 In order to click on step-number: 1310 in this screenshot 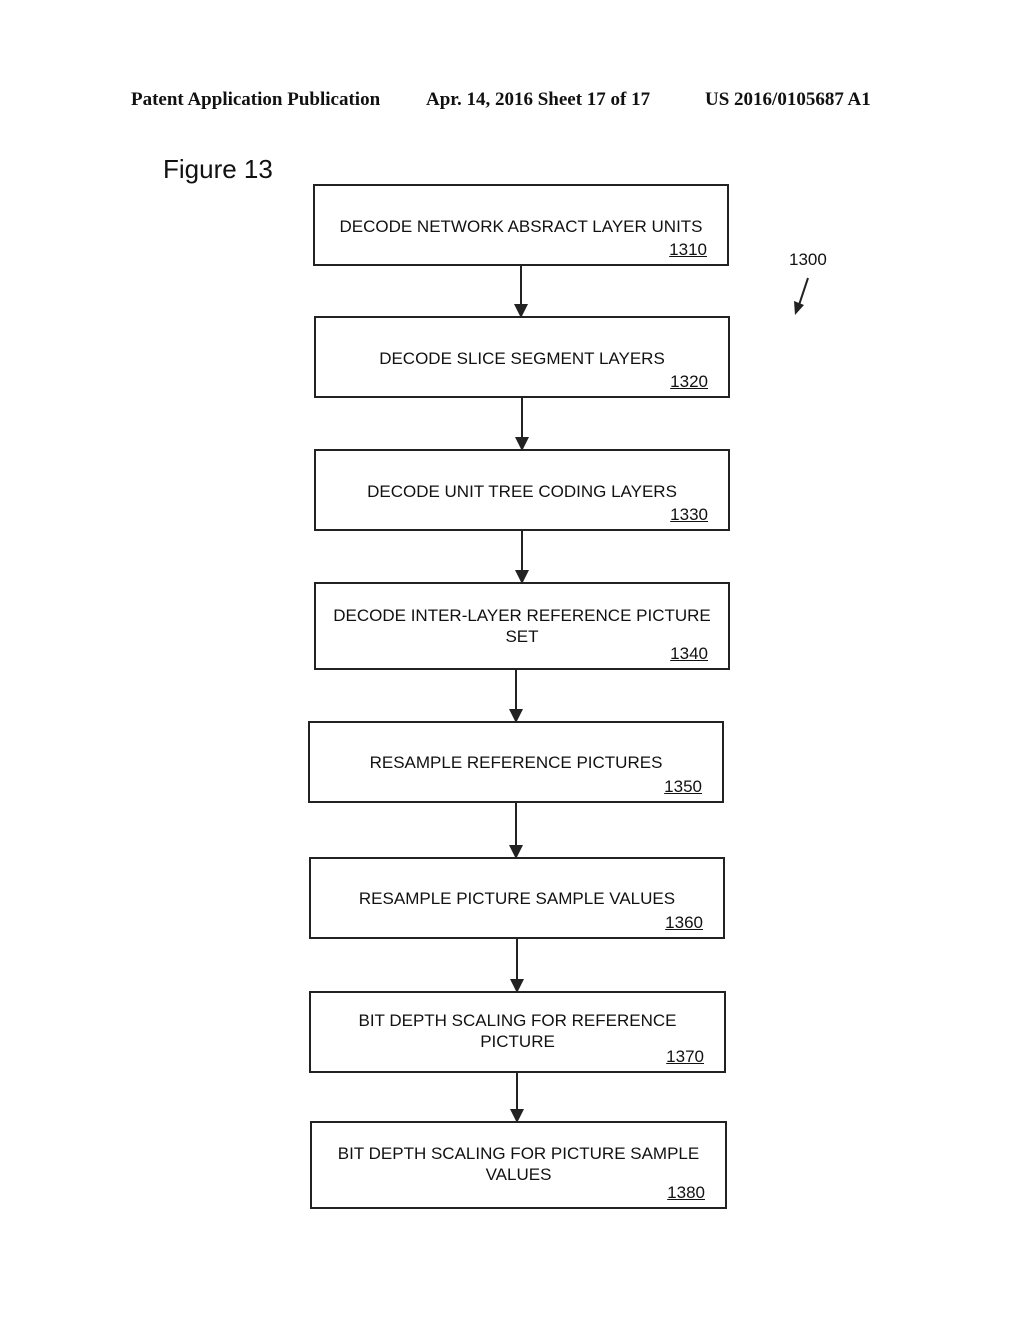, I will do `click(688, 249)`.